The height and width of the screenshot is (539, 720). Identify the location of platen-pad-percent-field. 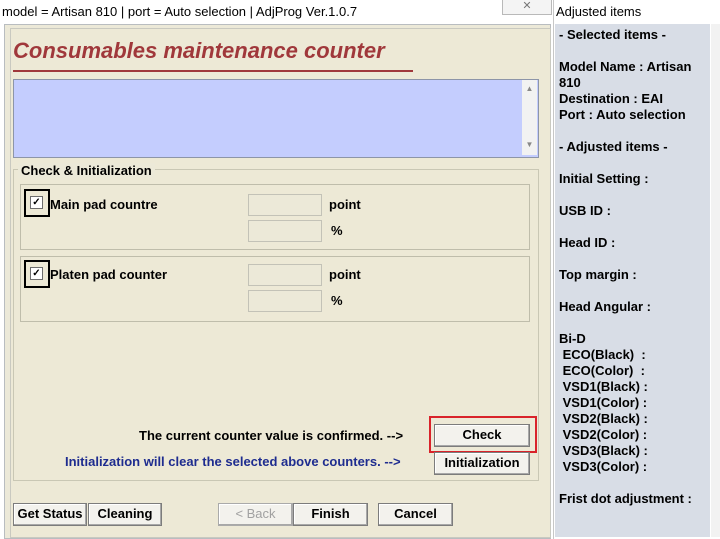
(285, 301).